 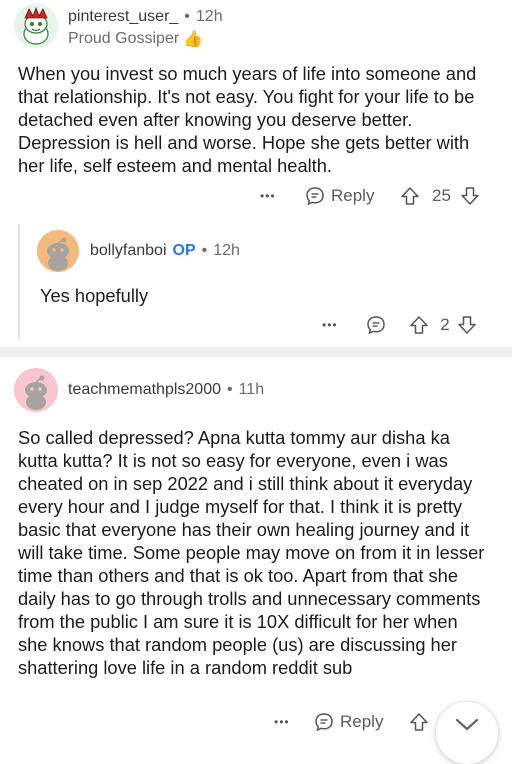 What do you see at coordinates (399, 325) in the screenshot?
I see `comment-actions: ••• 2` at bounding box center [399, 325].